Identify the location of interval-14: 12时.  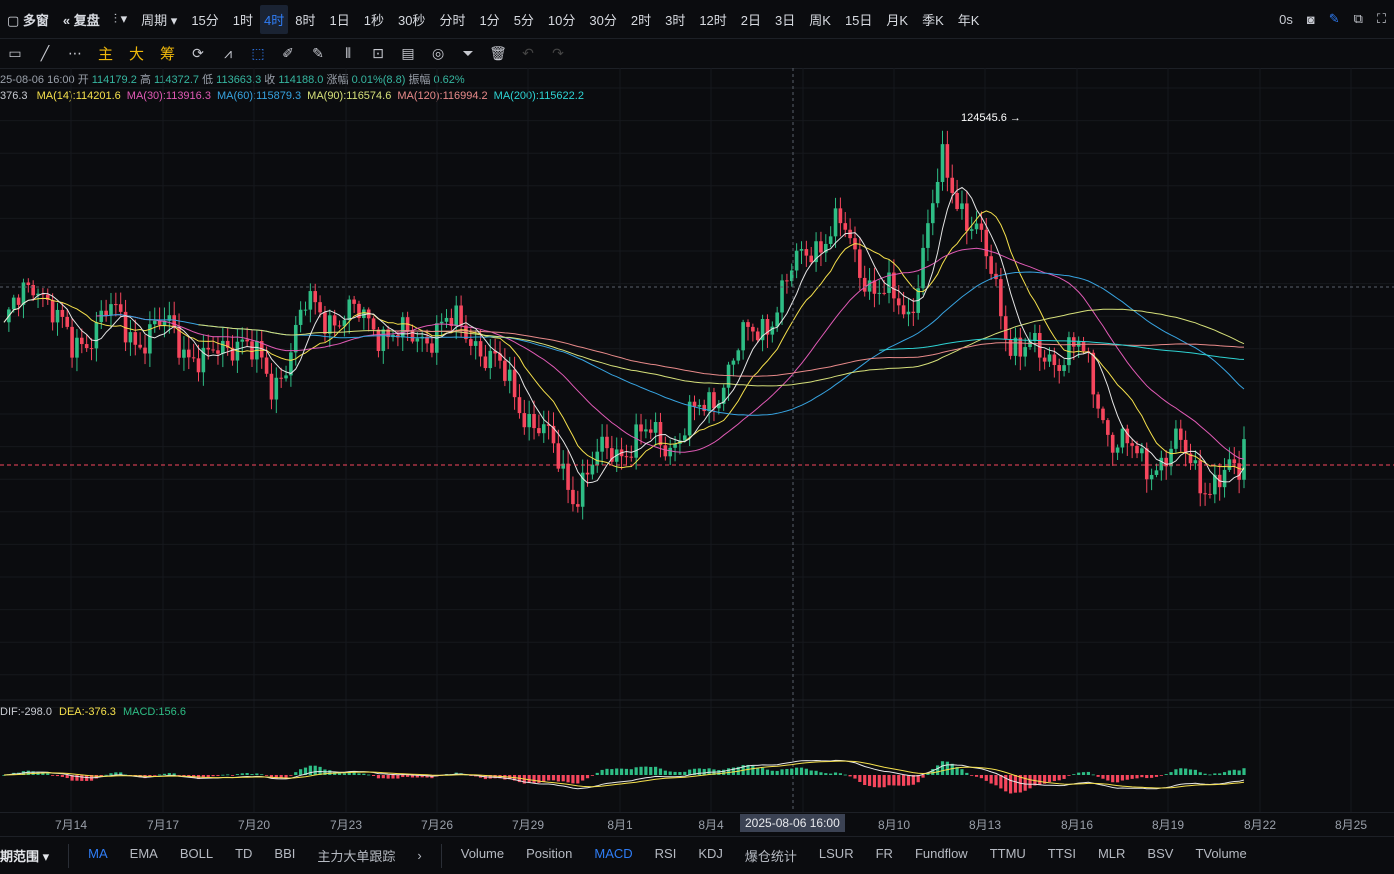
(712, 19).